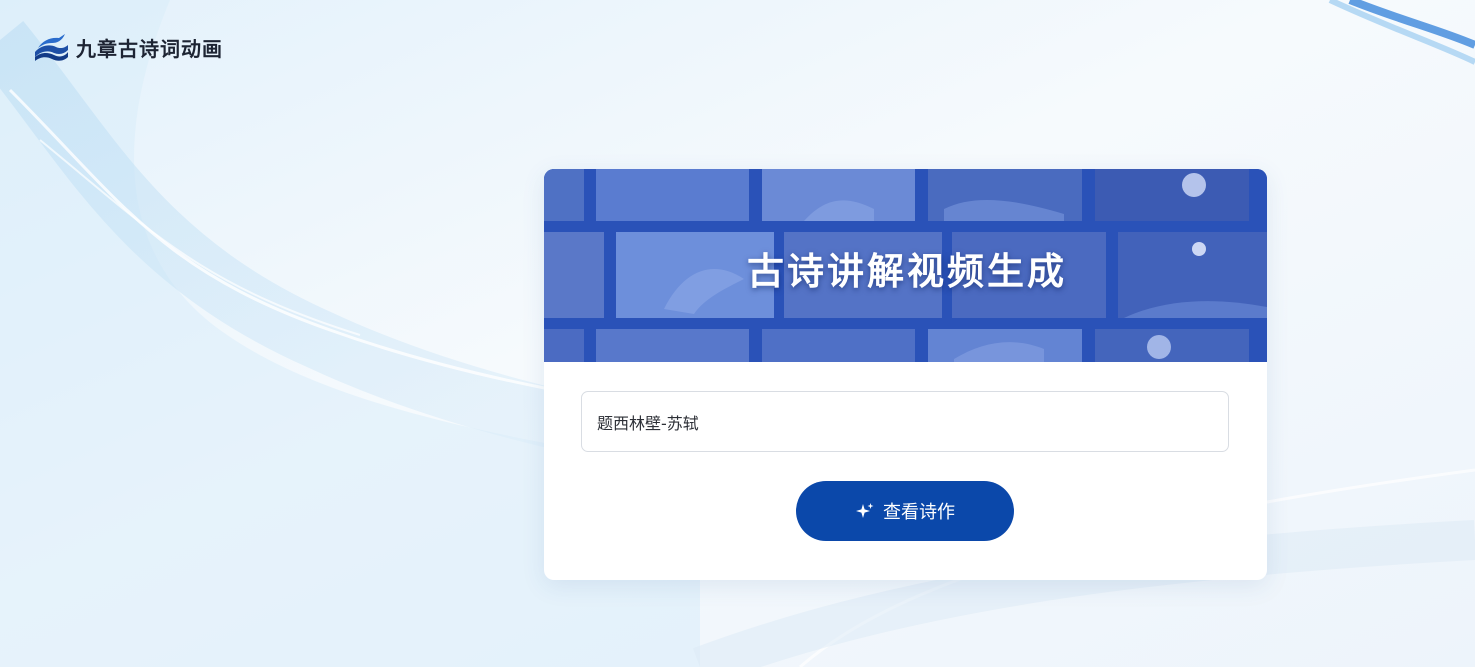 This screenshot has height=667, width=1475. Describe the element at coordinates (907, 271) in the screenshot. I see `banner-title: 古诗讲解视频生成` at that location.